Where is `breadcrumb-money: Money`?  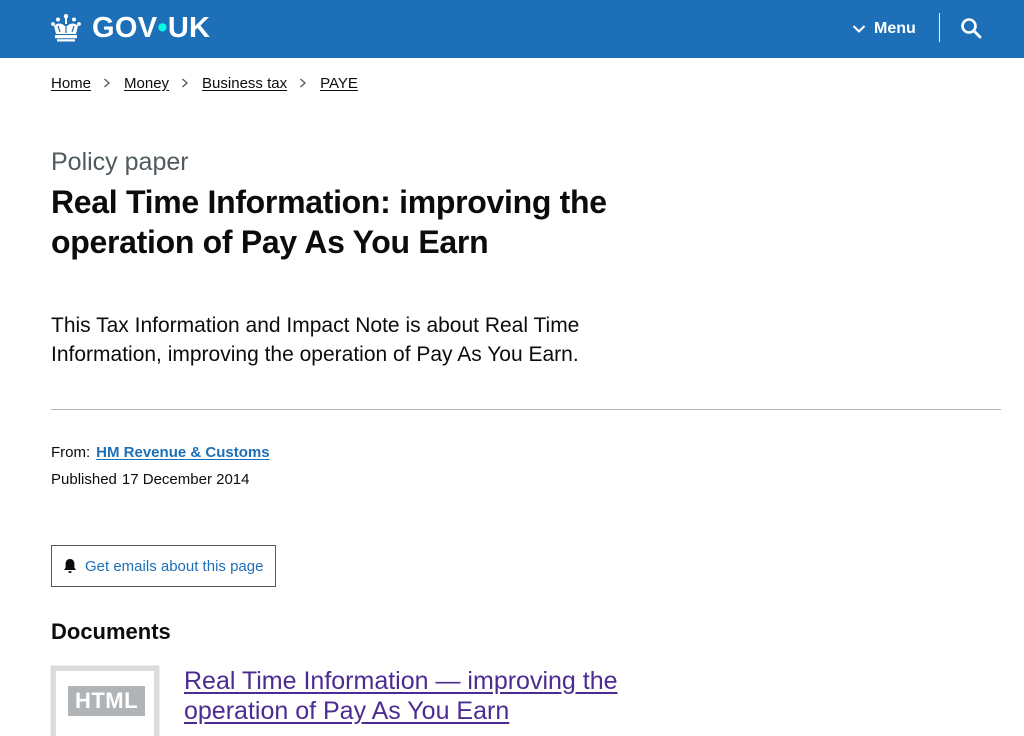
breadcrumb-money: Money is located at coordinates (146, 83).